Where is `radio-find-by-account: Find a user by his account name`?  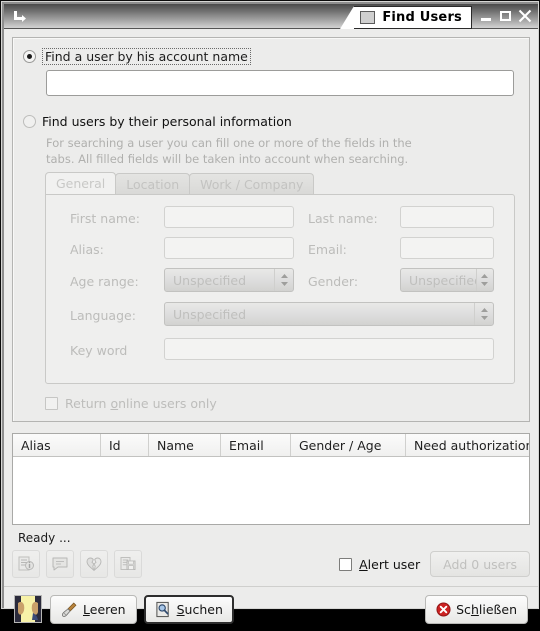 radio-find-by-account: Find a user by his account name is located at coordinates (137, 56).